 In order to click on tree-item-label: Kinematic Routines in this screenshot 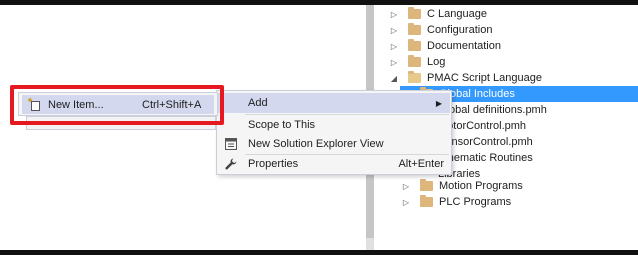, I will do `click(485, 158)`.